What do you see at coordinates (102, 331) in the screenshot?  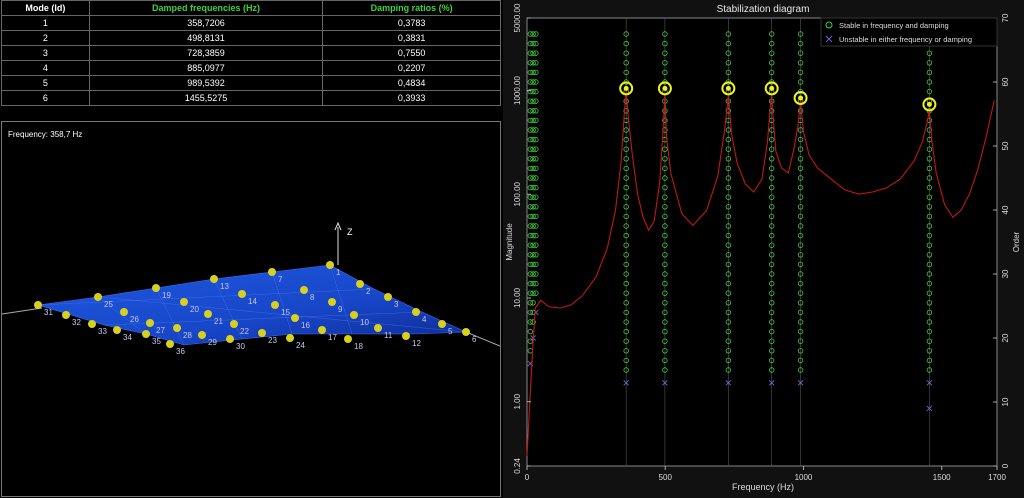 I see `node-label: 33` at bounding box center [102, 331].